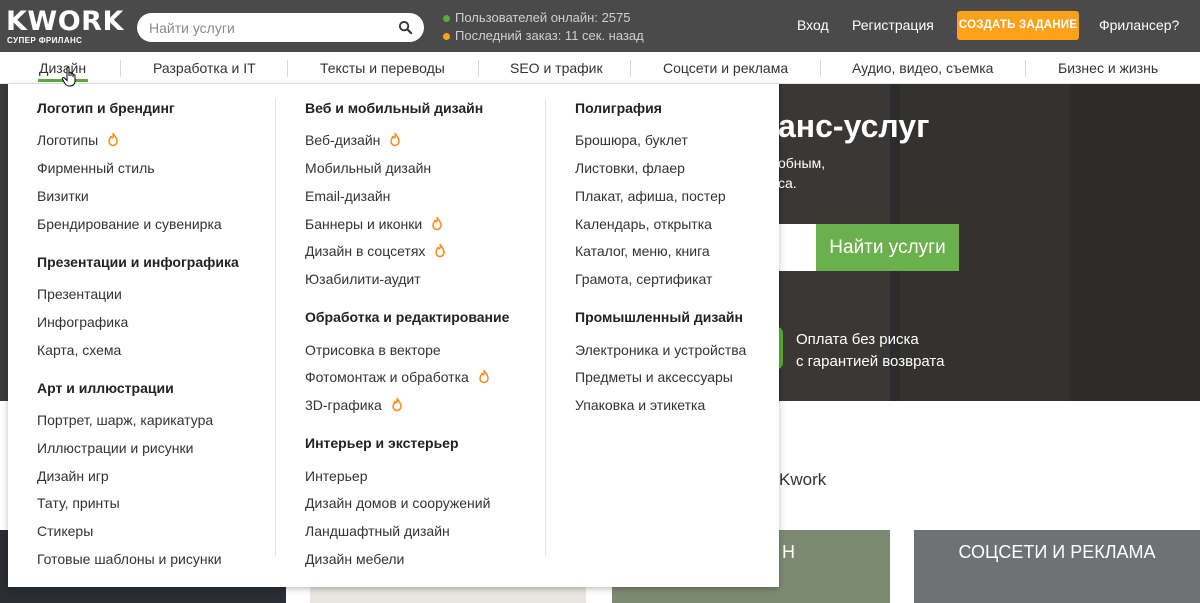 The height and width of the screenshot is (603, 1200). What do you see at coordinates (1018, 25) in the screenshot?
I see `create-task-button: СОЗДАТЬ ЗАДАНИЕ` at bounding box center [1018, 25].